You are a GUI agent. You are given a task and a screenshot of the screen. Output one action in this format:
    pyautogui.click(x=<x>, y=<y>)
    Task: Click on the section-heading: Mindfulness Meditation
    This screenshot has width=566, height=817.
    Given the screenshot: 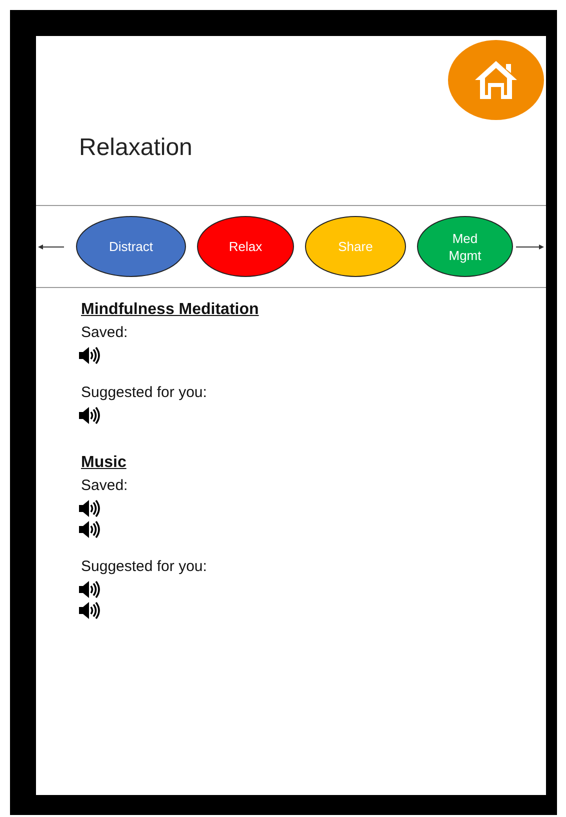 What is the action you would take?
    pyautogui.click(x=170, y=310)
    